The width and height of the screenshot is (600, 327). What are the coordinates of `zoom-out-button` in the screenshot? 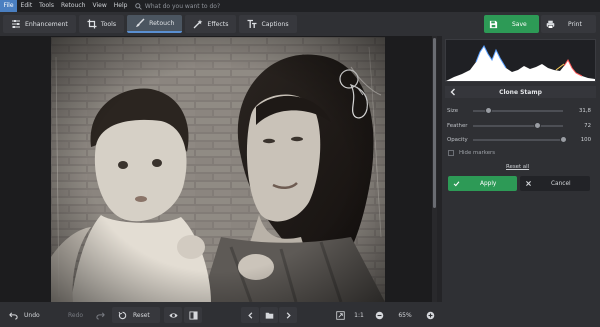 It's located at (379, 315).